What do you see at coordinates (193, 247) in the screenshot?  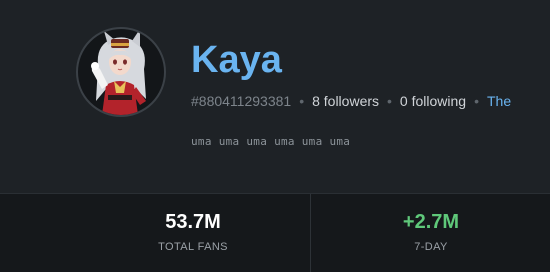 I see `total-fans-label: TOTAL FANS` at bounding box center [193, 247].